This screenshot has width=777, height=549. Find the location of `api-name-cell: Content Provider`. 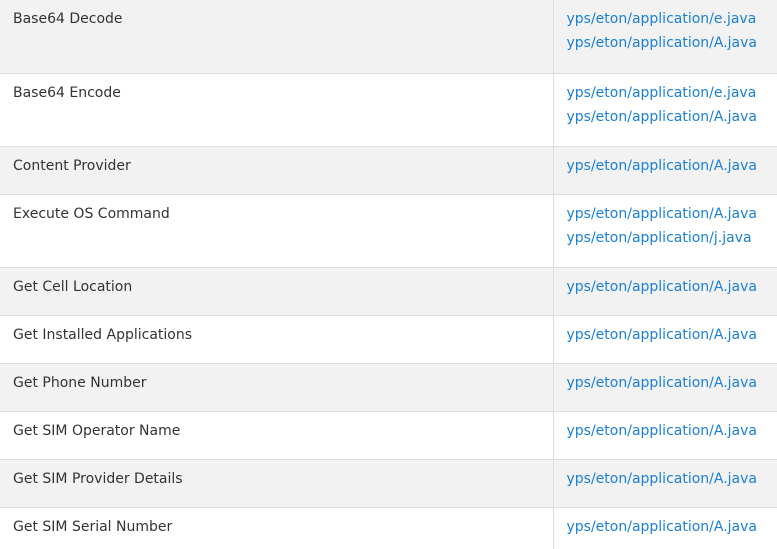

api-name-cell: Content Provider is located at coordinates (277, 169).